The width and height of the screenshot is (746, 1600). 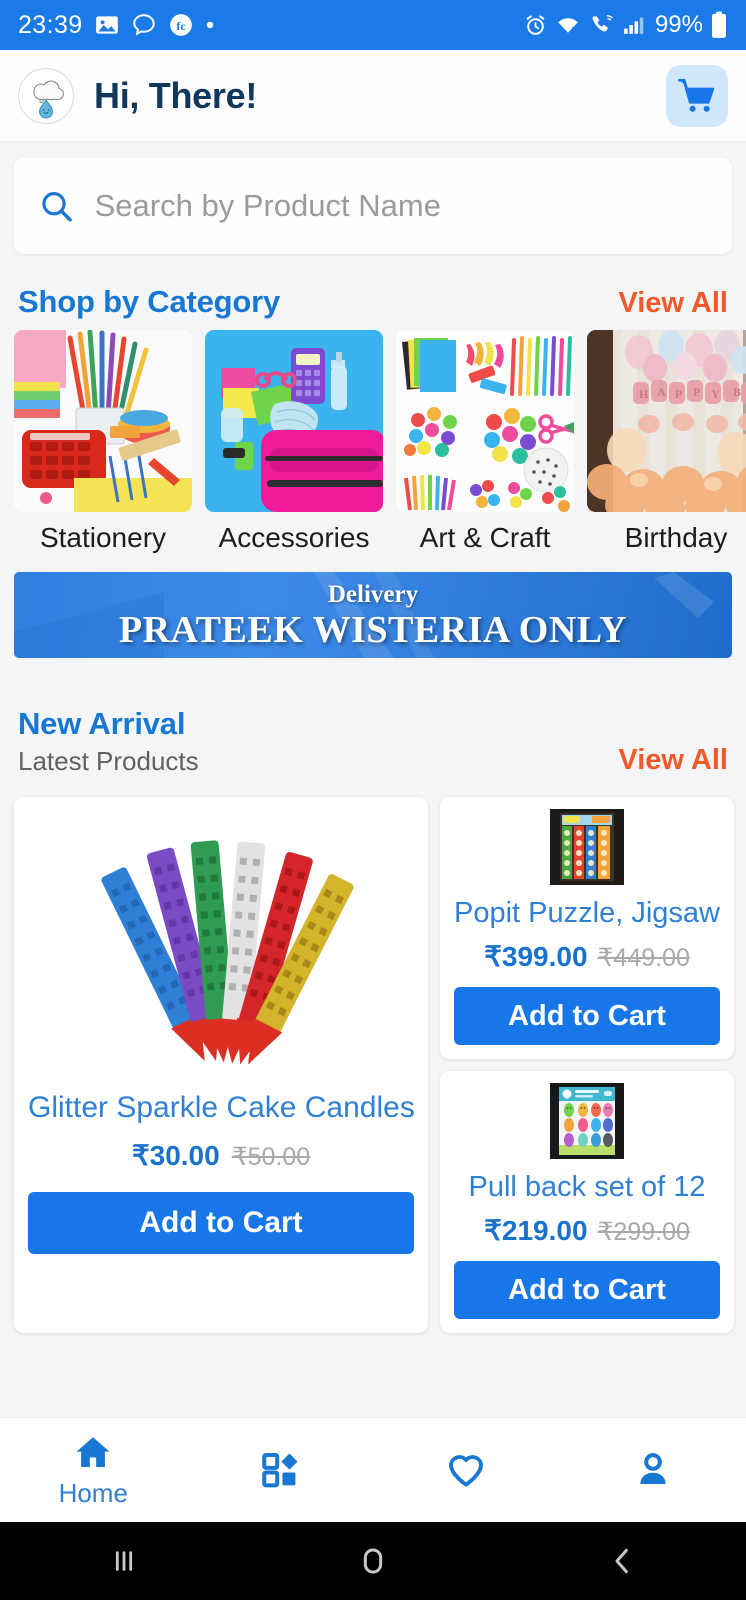 I want to click on price-row: ₹399.00 ₹449.00, so click(x=587, y=956).